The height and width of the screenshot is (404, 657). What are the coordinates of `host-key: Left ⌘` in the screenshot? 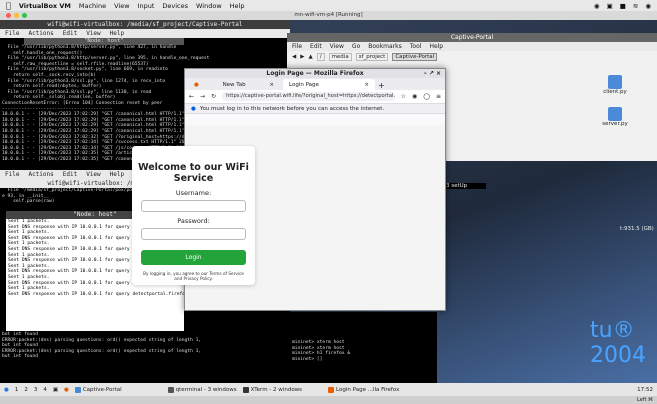 It's located at (645, 400).